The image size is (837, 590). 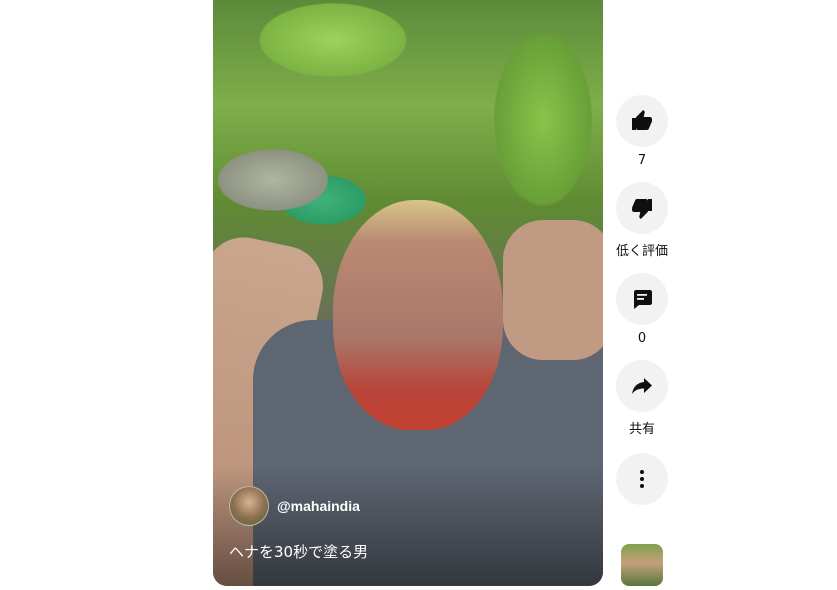 I want to click on like-count: 7, so click(x=642, y=160).